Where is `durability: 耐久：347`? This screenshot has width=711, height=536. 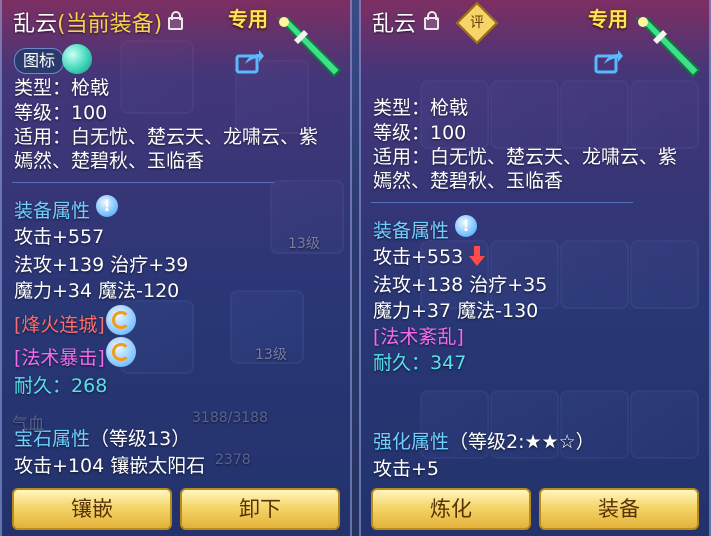 durability: 耐久：347 is located at coordinates (419, 361).